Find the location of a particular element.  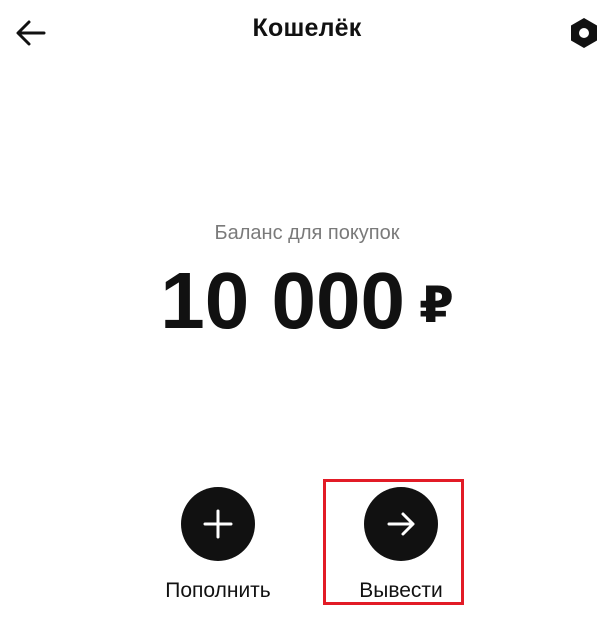

settings-button is located at coordinates (584, 33).